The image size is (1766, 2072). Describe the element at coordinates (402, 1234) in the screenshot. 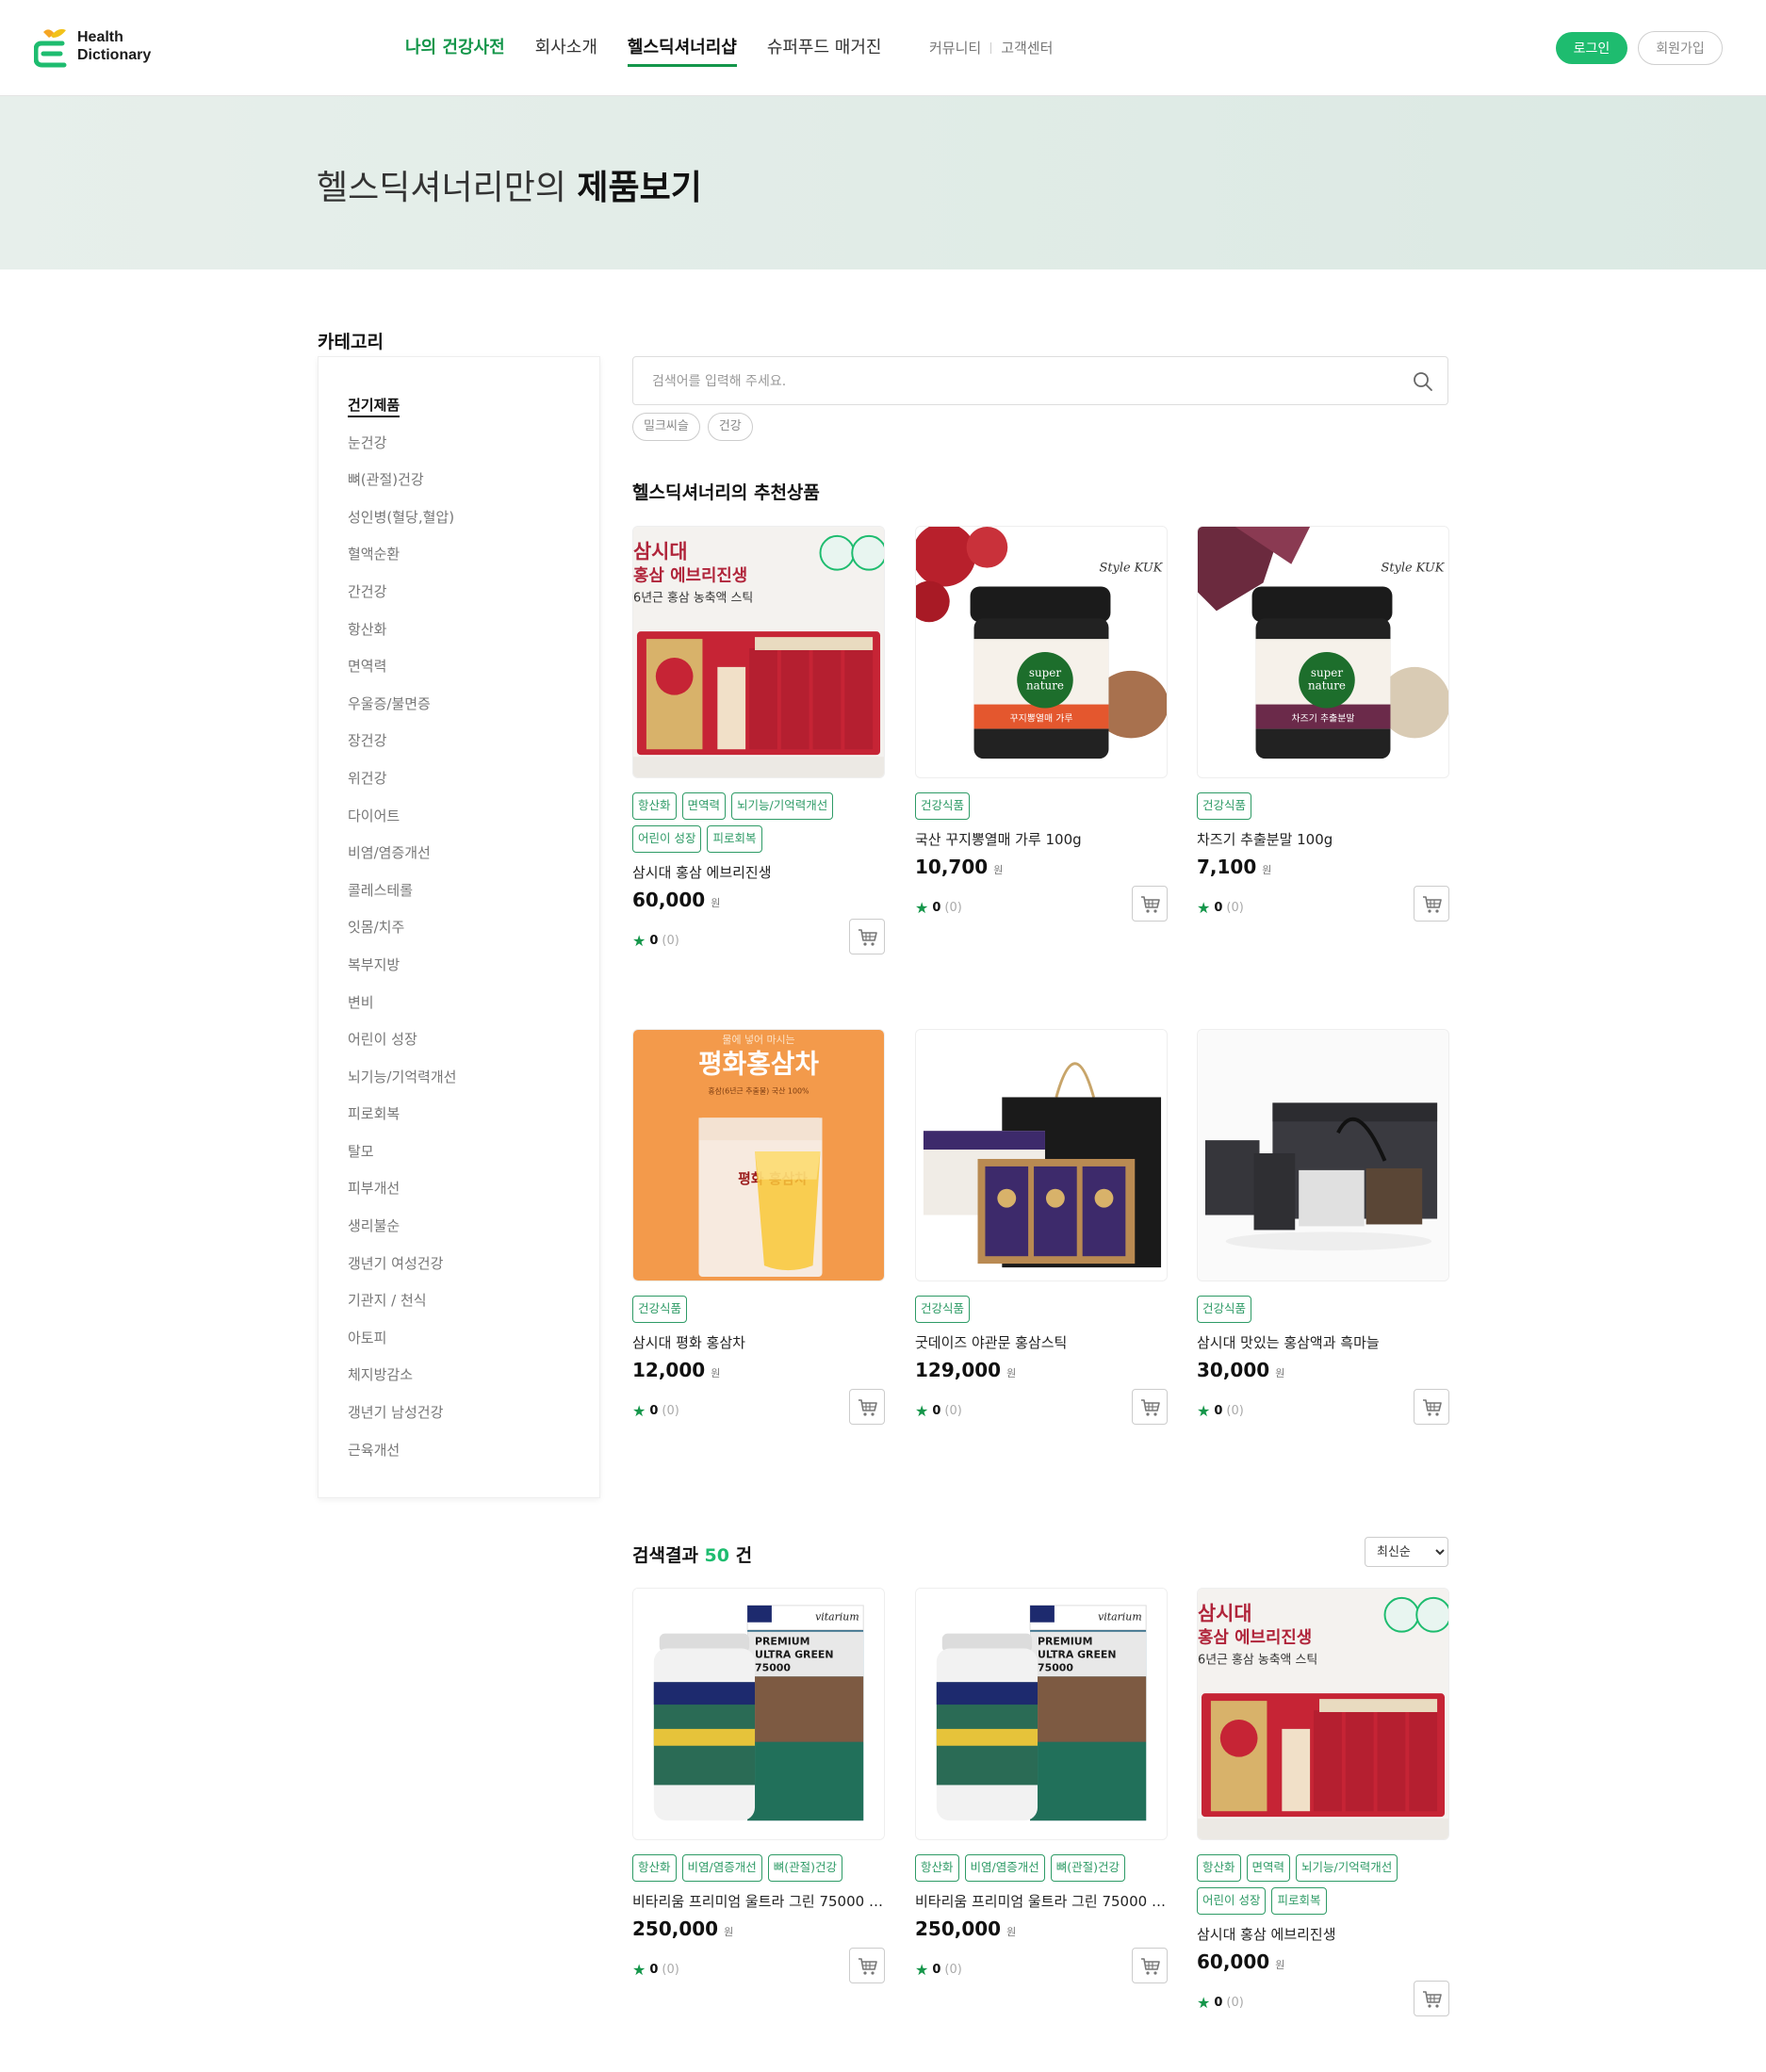

I see `sidebar-item-22: 생리불순` at that location.